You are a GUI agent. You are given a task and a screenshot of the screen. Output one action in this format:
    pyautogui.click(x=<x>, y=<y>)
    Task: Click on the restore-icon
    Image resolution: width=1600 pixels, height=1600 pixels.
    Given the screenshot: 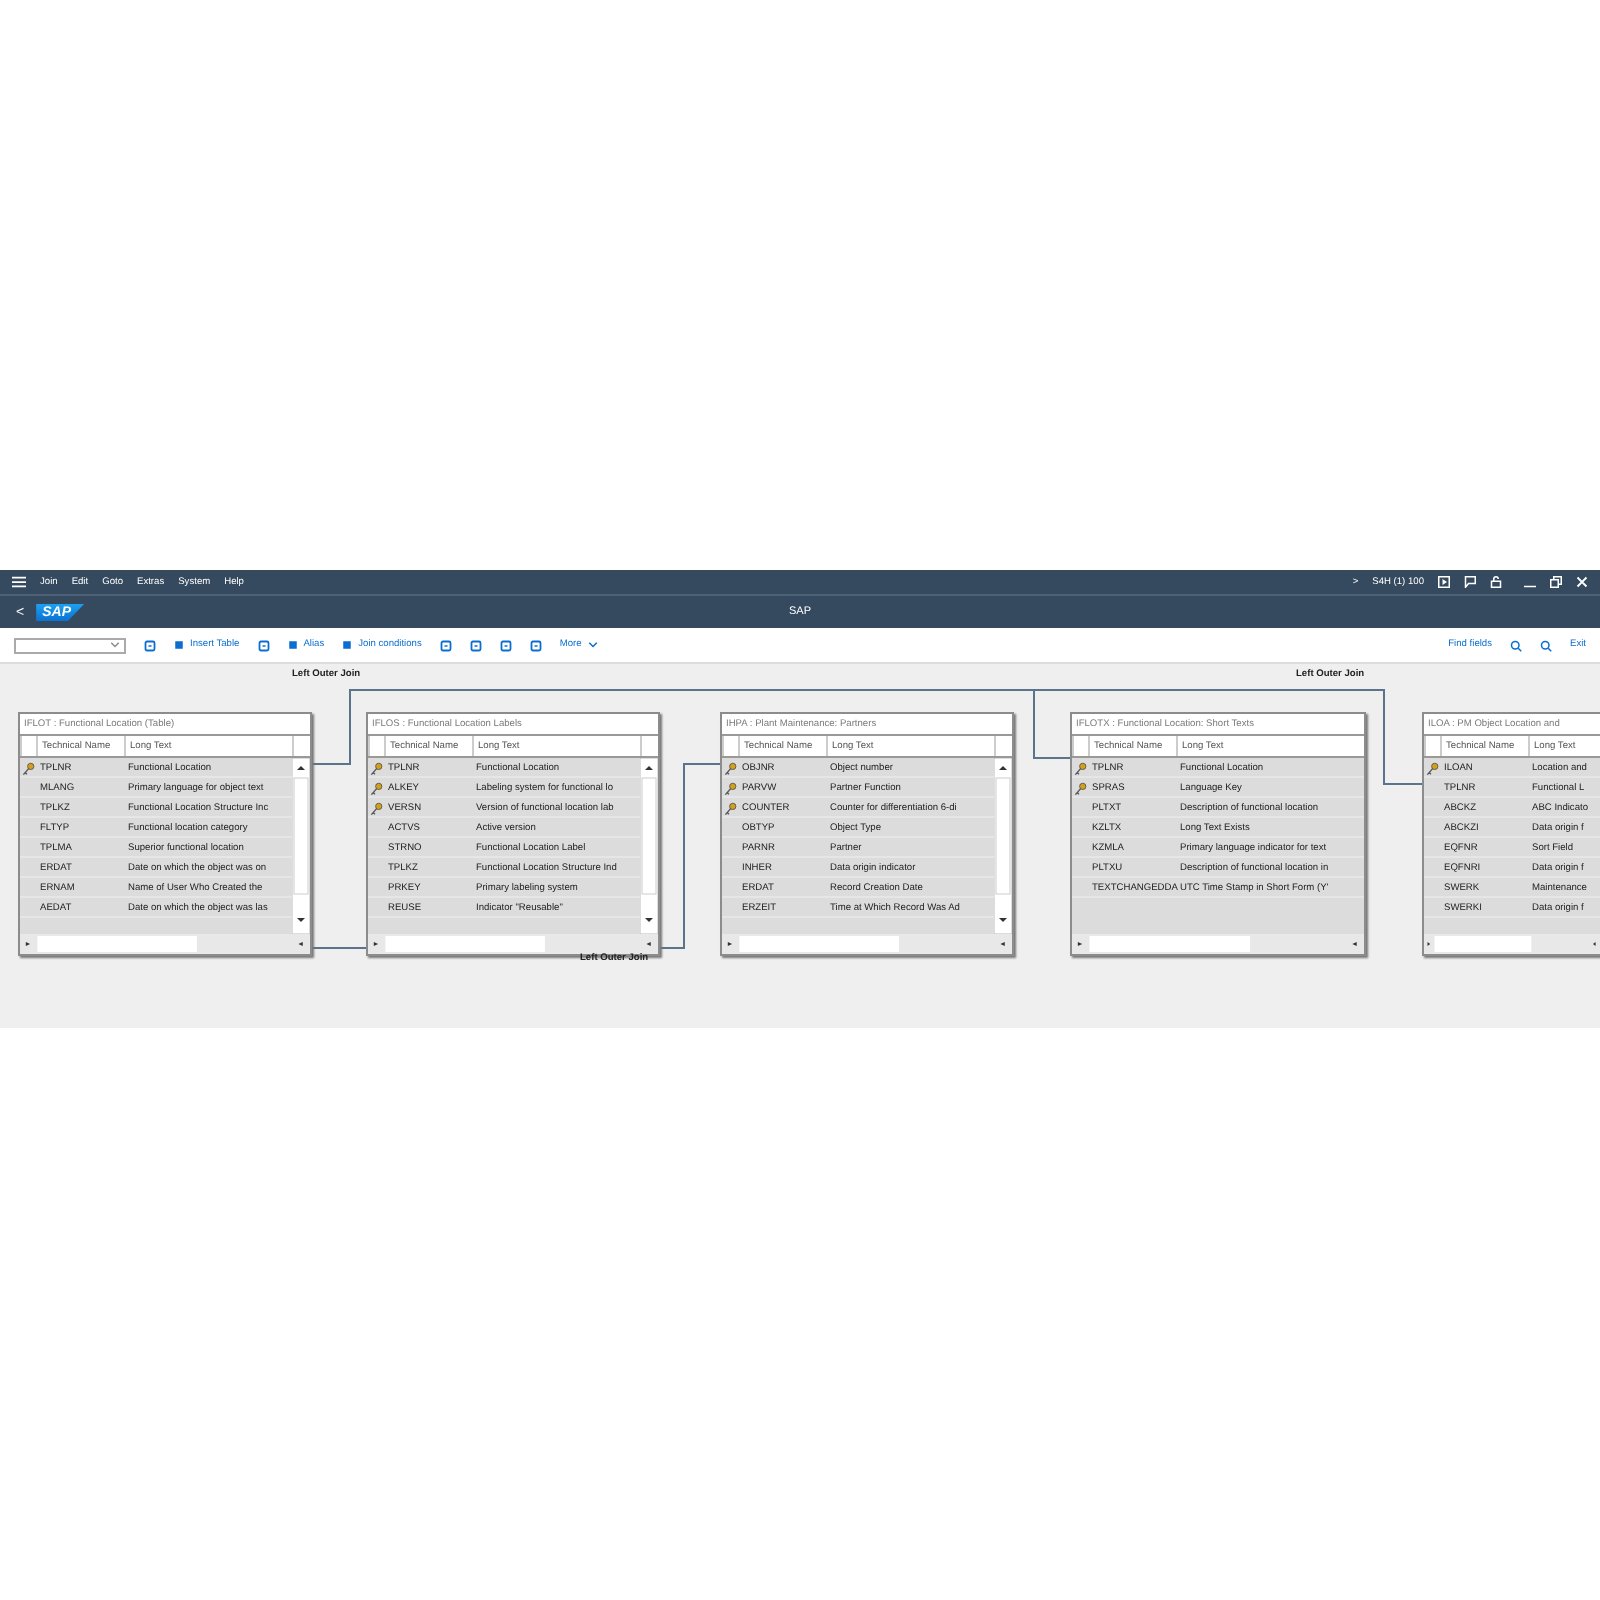 What is the action you would take?
    pyautogui.click(x=1556, y=582)
    